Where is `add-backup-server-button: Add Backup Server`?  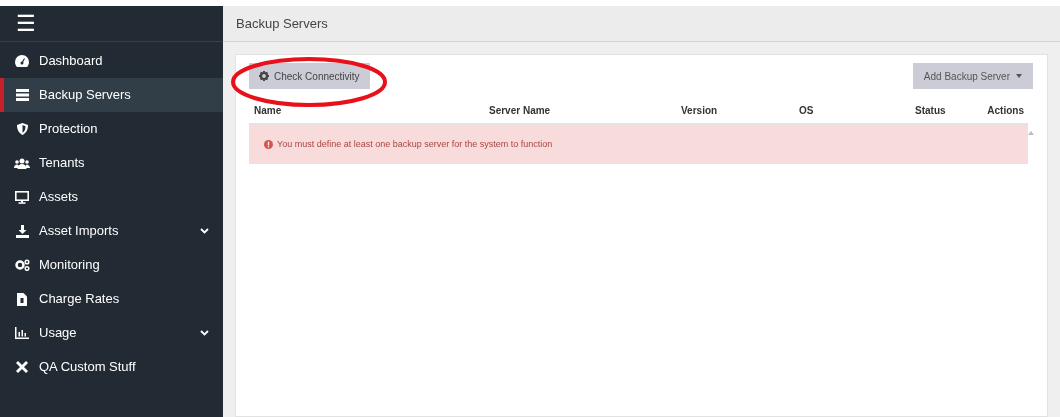 add-backup-server-button: Add Backup Server is located at coordinates (972, 76).